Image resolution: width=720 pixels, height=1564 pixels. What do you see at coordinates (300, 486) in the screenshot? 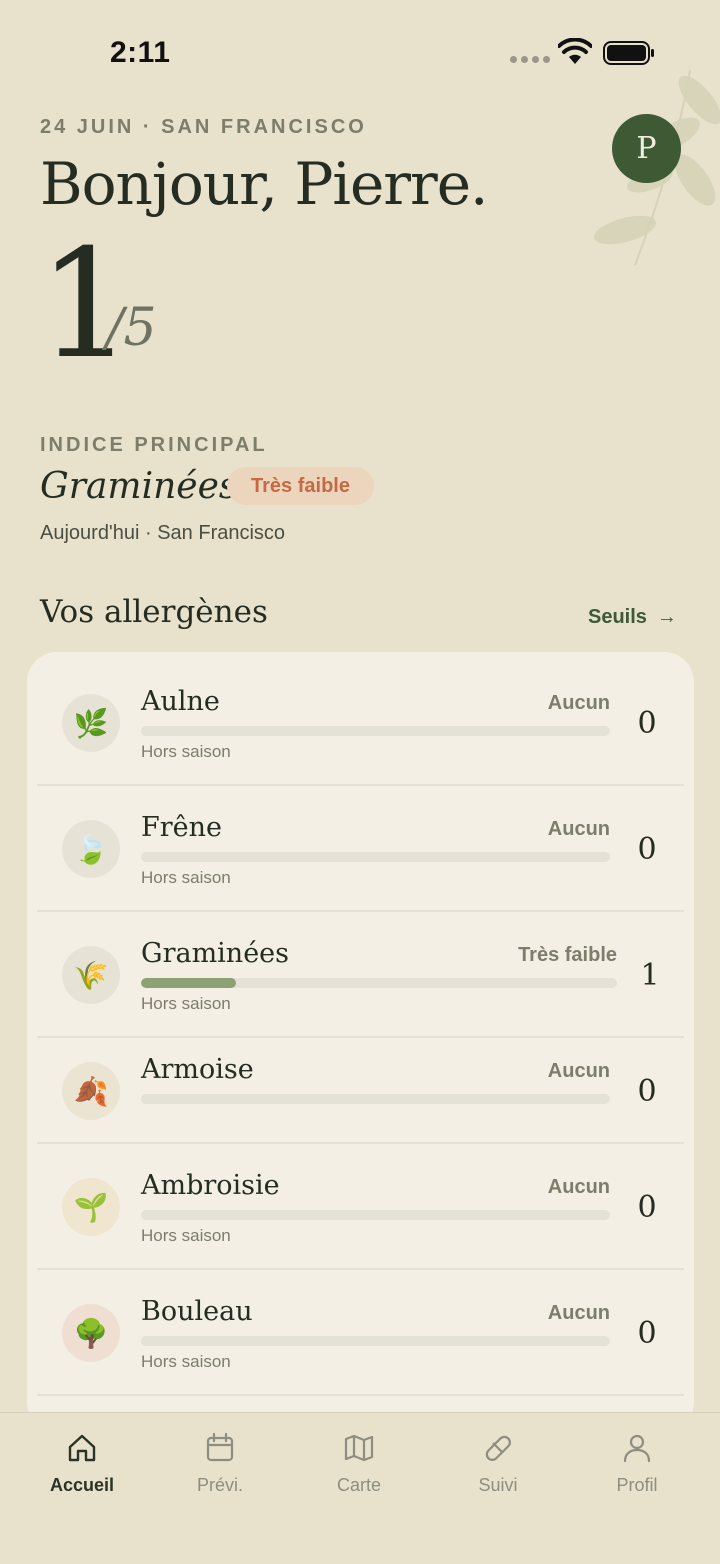
I see `main-level-badge: Très faible` at bounding box center [300, 486].